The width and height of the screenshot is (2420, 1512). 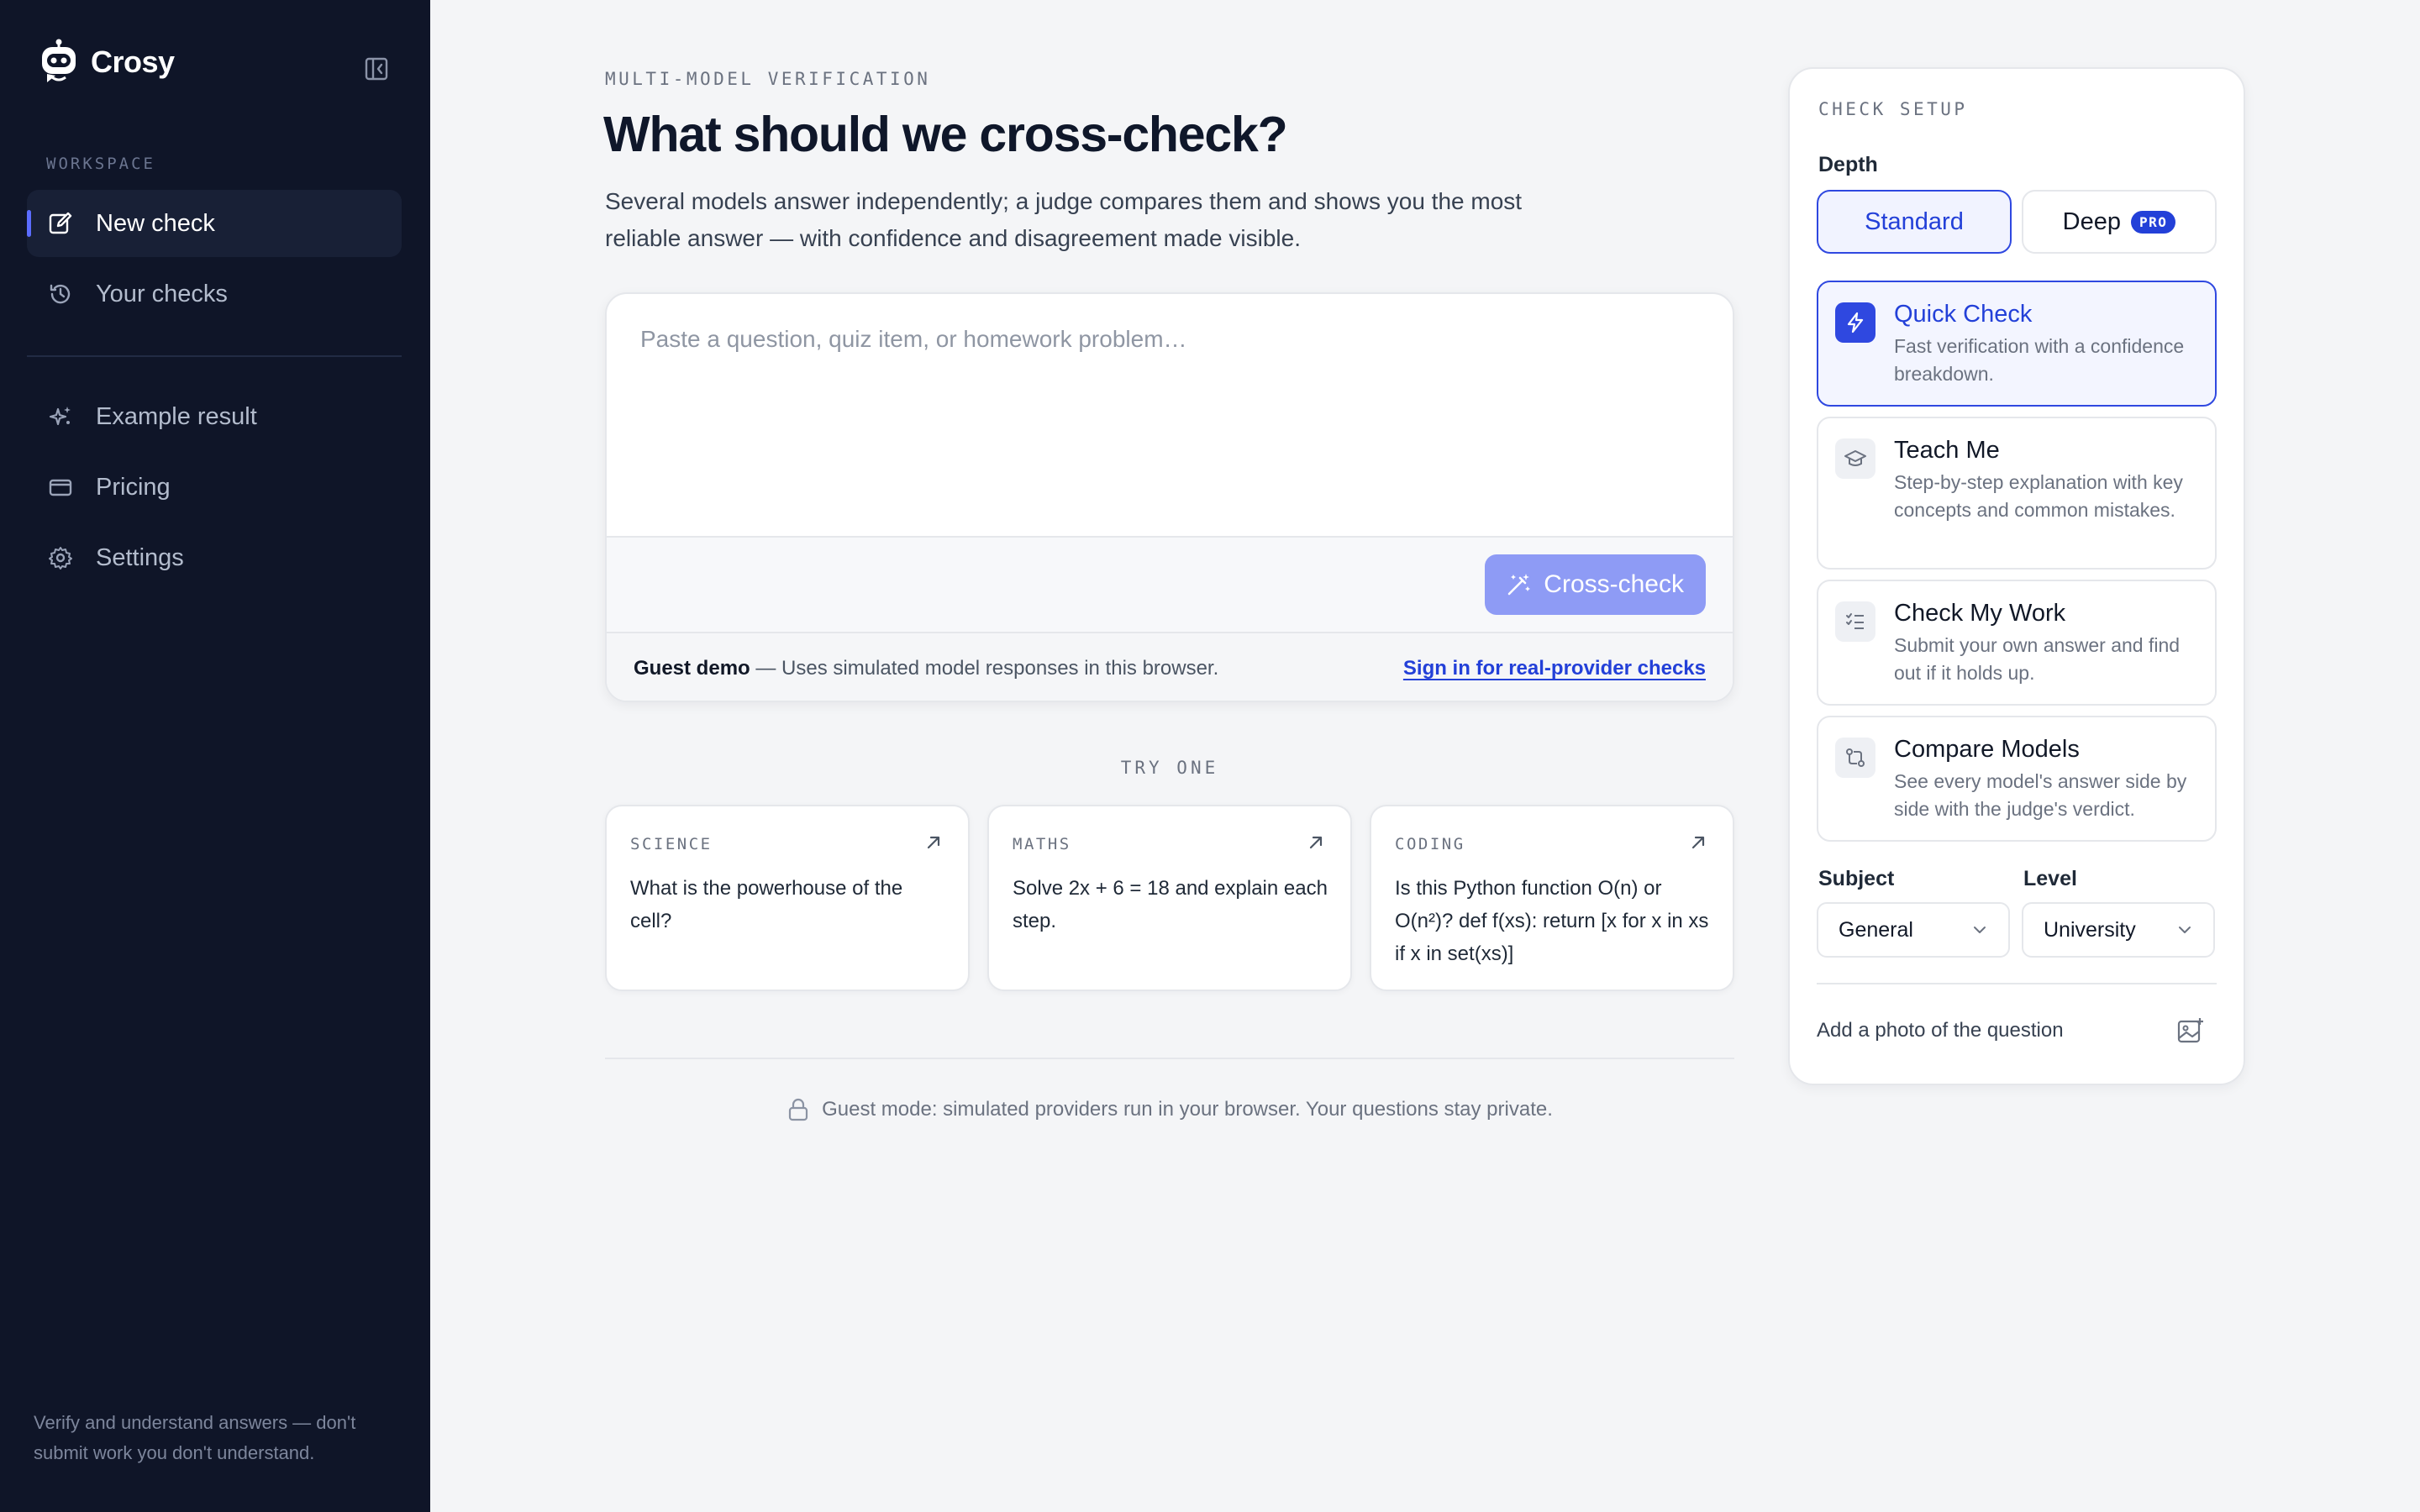 What do you see at coordinates (766, 904) in the screenshot?
I see `example-question: What is the powerhouse of the cell?` at bounding box center [766, 904].